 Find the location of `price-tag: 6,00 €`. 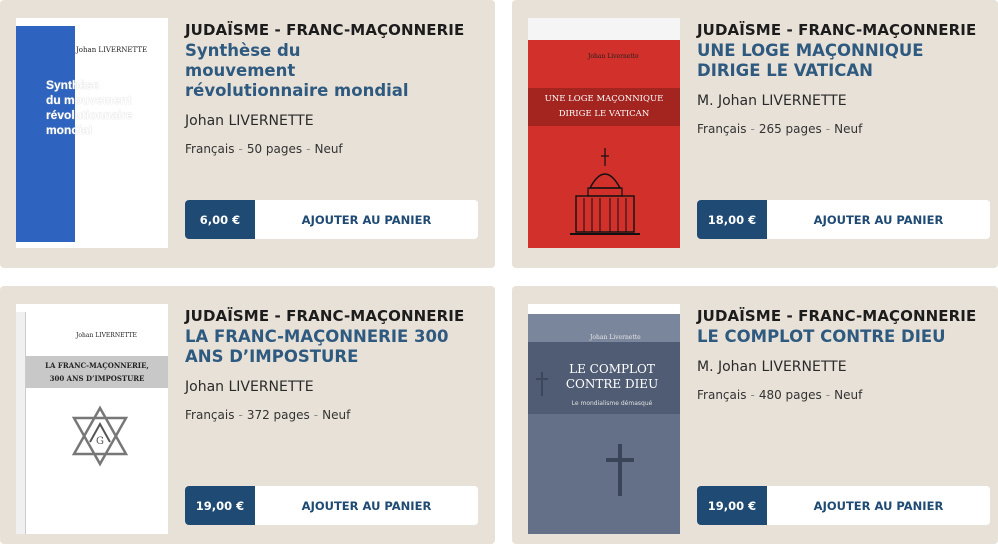

price-tag: 6,00 € is located at coordinates (220, 219).